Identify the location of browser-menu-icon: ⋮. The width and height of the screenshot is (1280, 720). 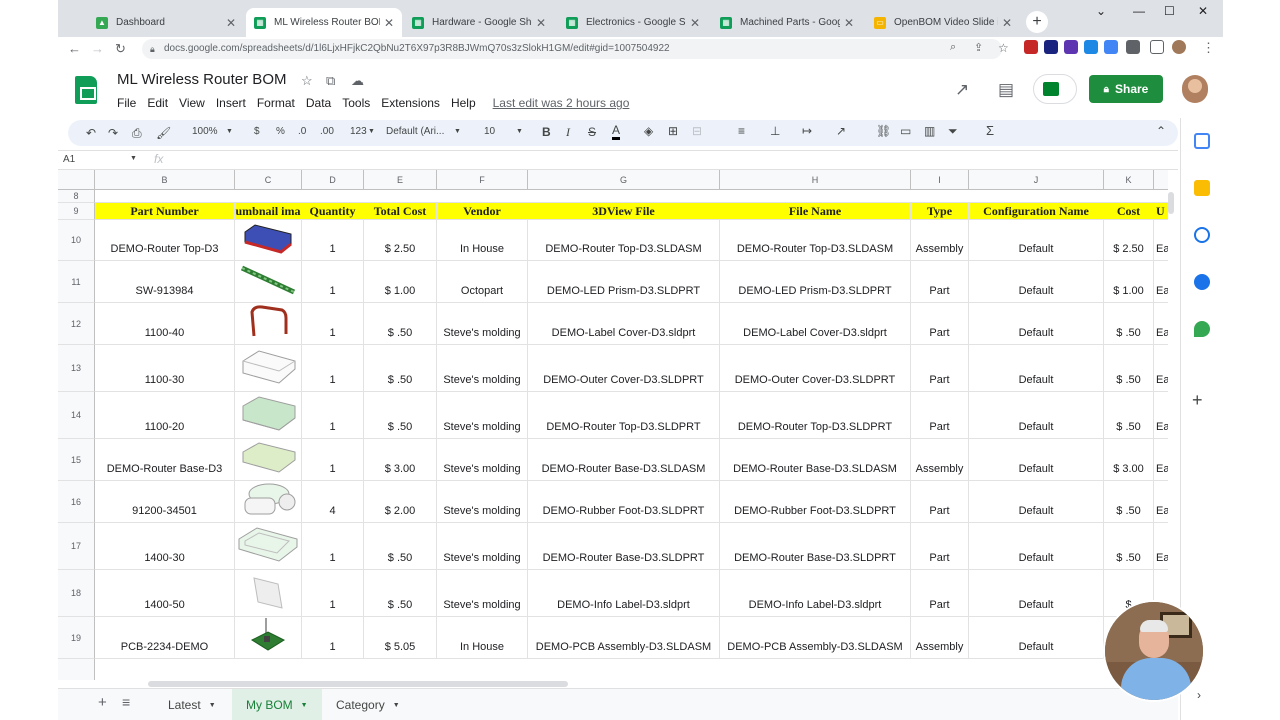
(1208, 48).